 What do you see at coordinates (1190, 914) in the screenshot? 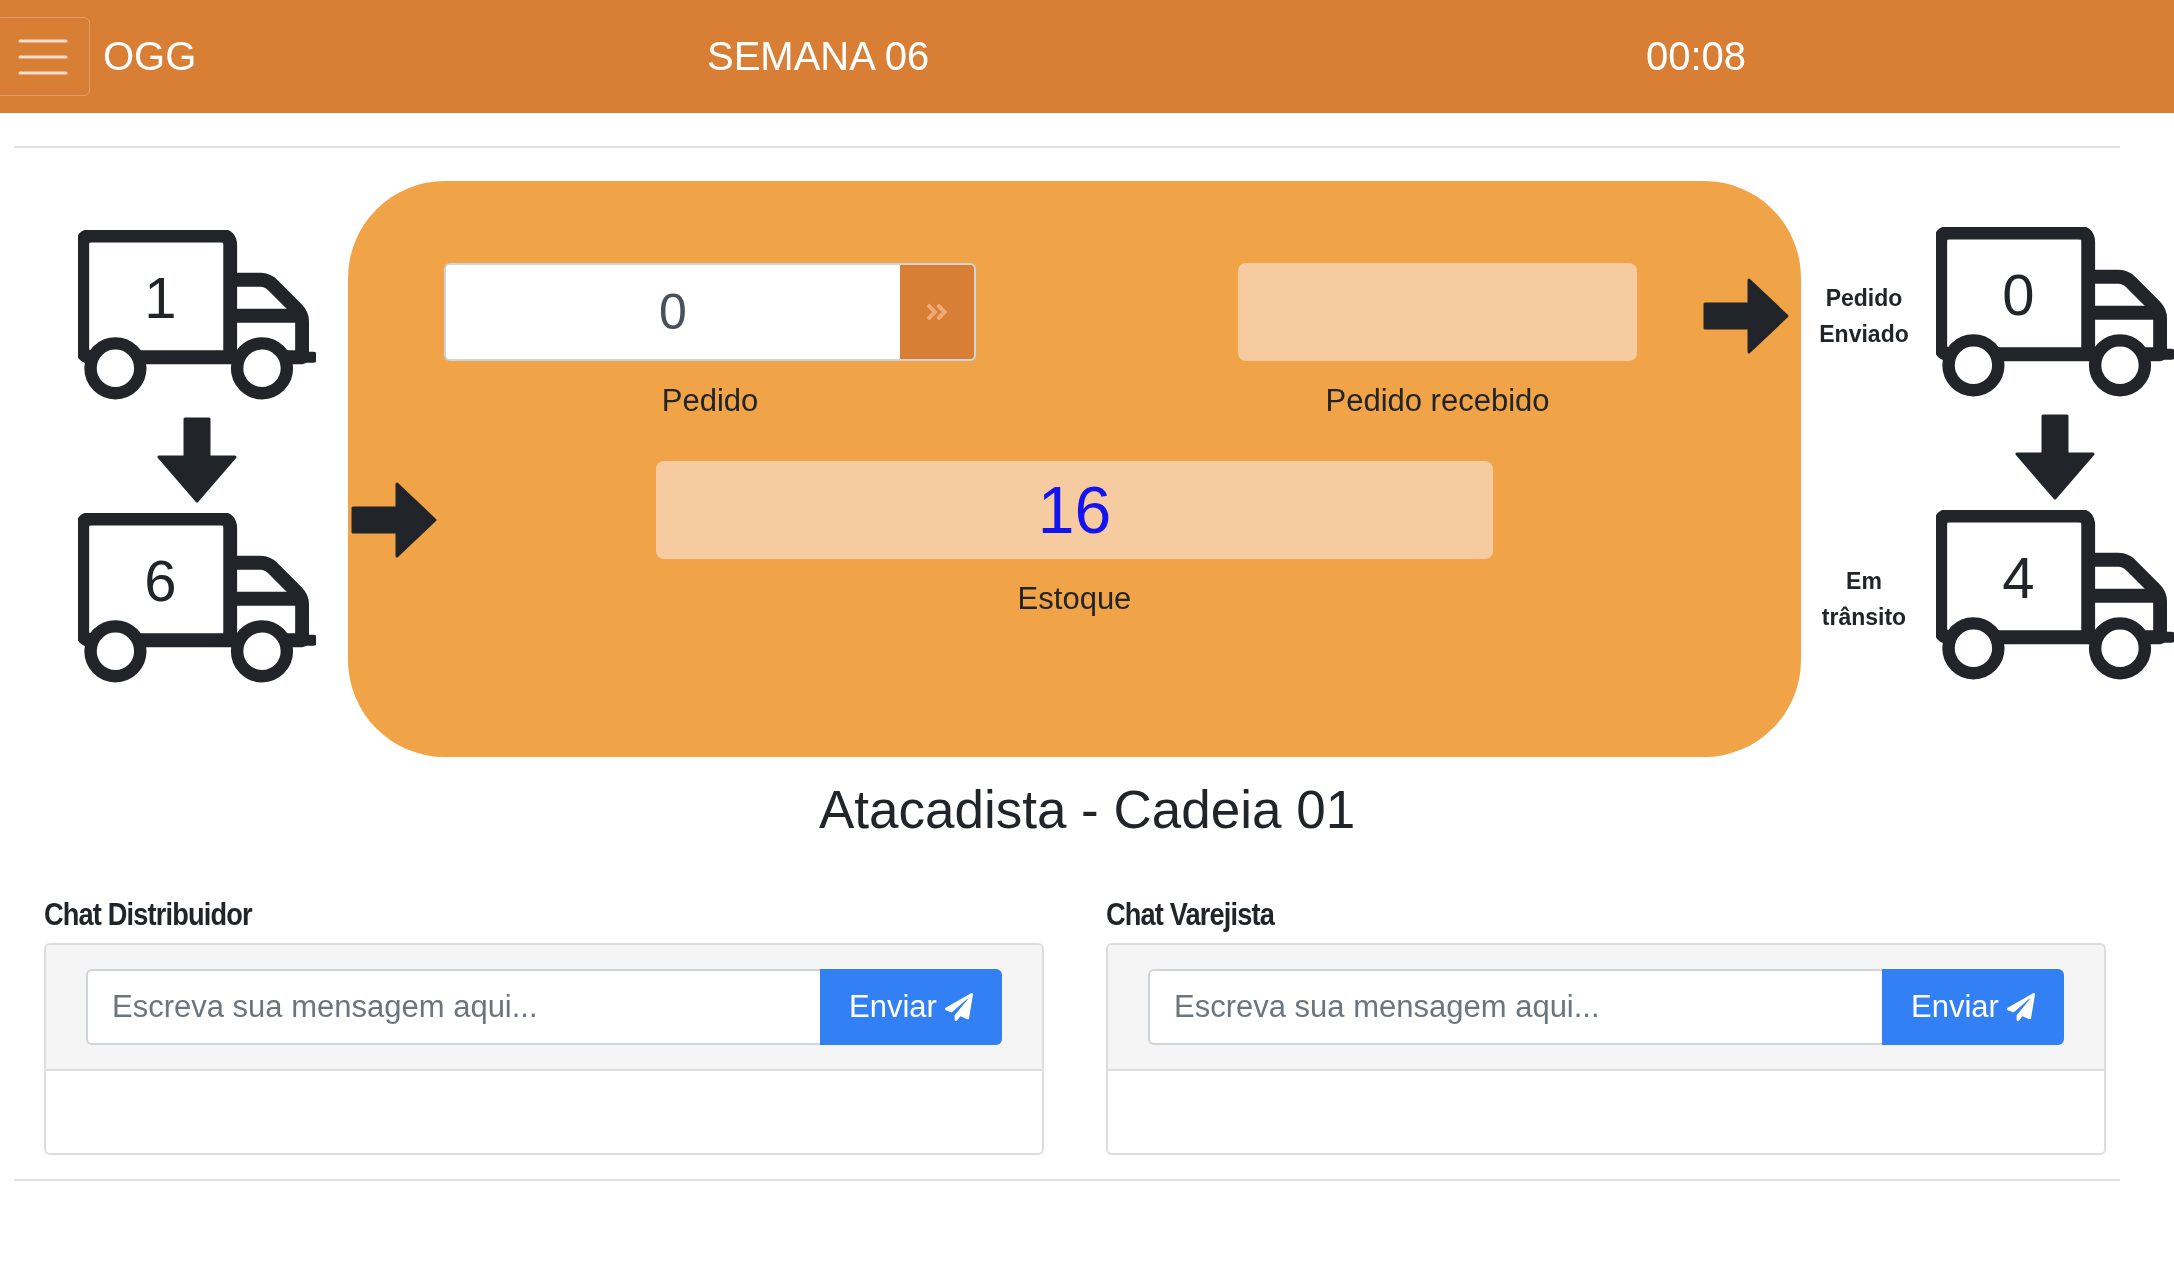
I see `chat-title: Chat Varejista` at bounding box center [1190, 914].